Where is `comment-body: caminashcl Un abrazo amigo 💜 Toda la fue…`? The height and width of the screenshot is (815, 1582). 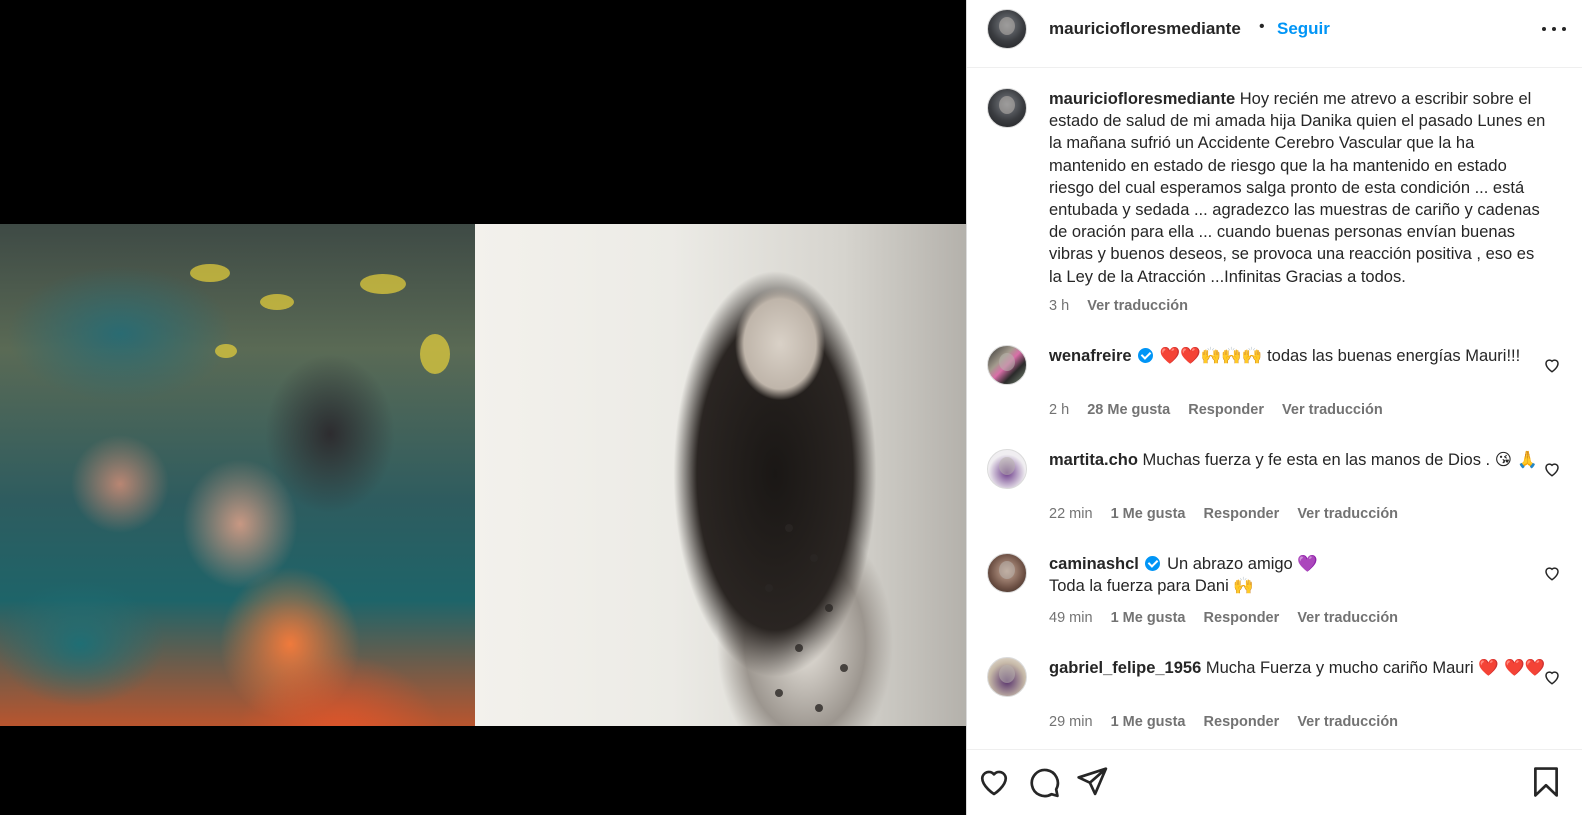 comment-body: caminashcl Un abrazo amigo 💜 Toda la fue… is located at coordinates (1299, 575).